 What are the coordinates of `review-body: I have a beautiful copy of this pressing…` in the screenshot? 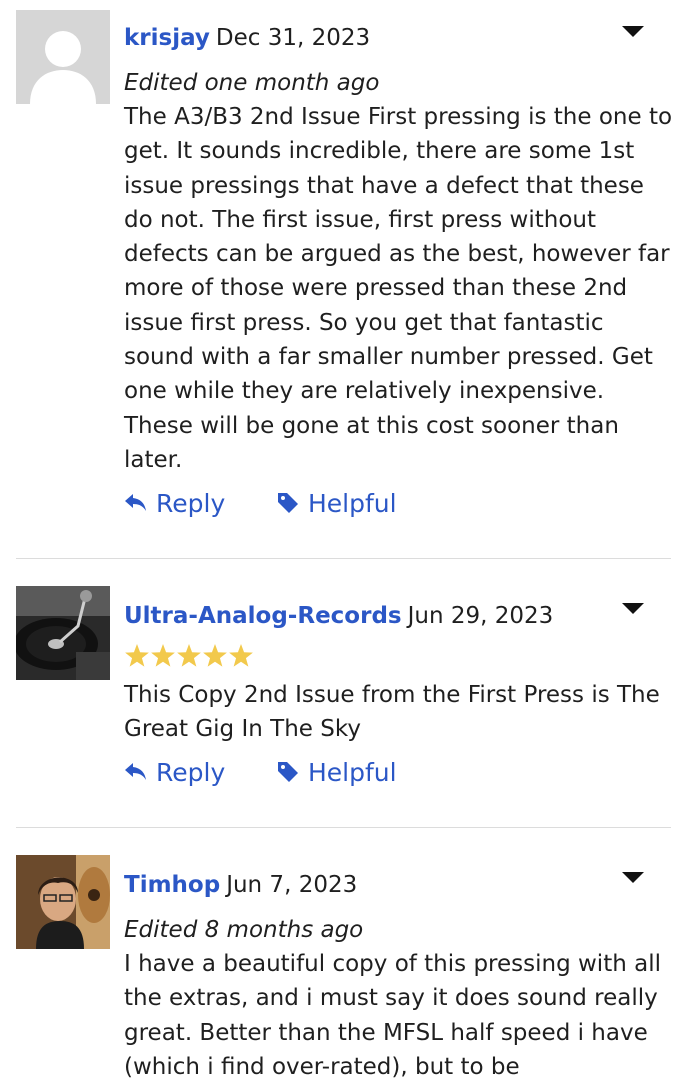 It's located at (392, 1015).